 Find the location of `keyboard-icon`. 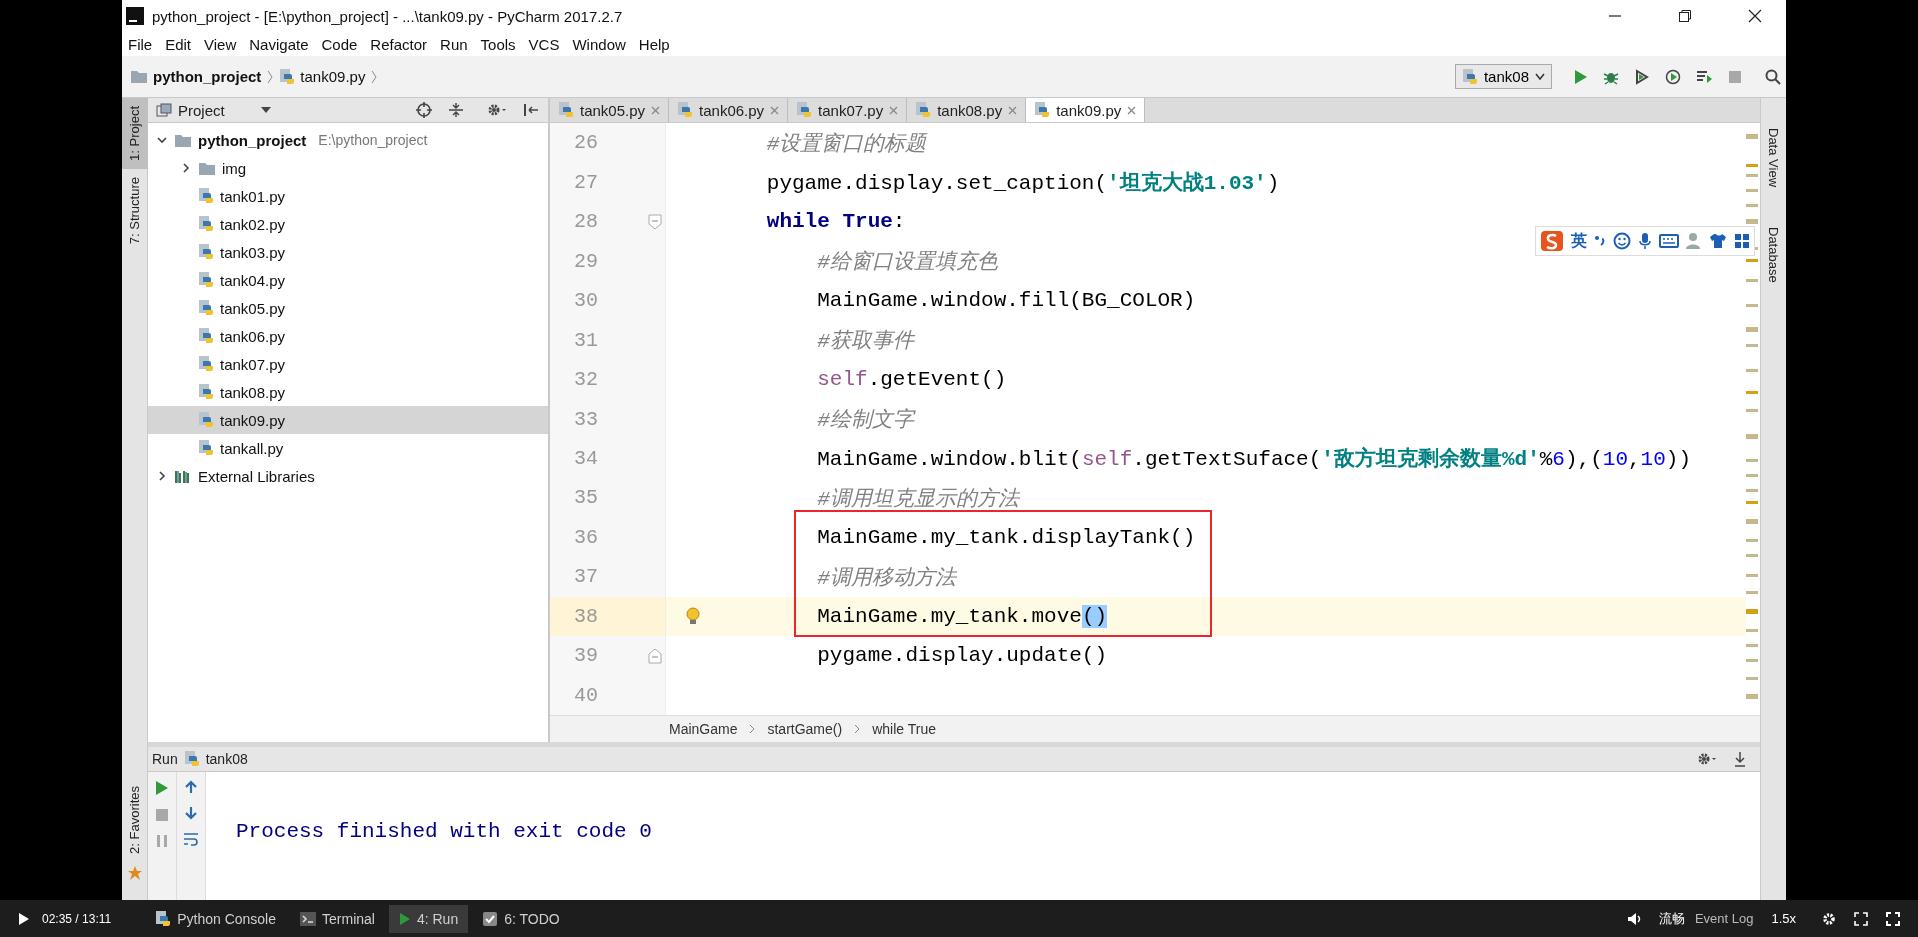

keyboard-icon is located at coordinates (1669, 241).